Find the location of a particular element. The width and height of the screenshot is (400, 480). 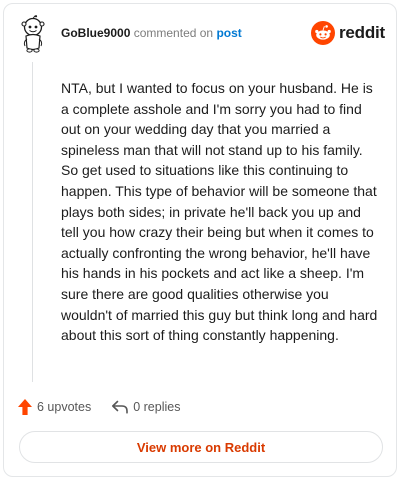

upvote-arrow-icon is located at coordinates (25, 407).